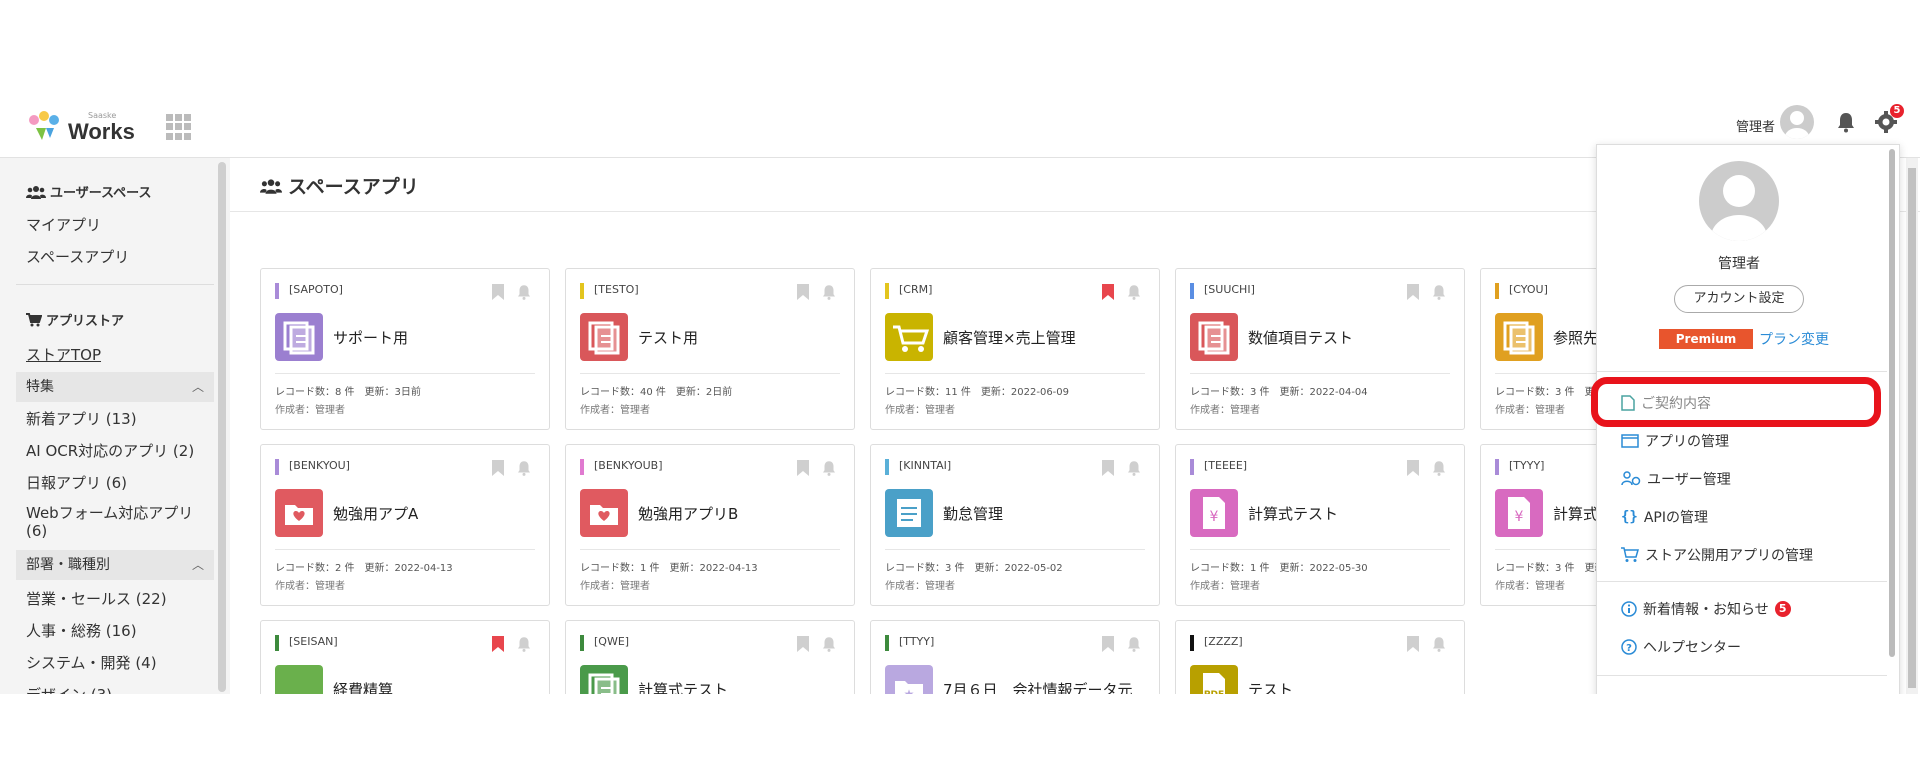  I want to click on app-card: [QWE] 計算式テスト, so click(710, 657).